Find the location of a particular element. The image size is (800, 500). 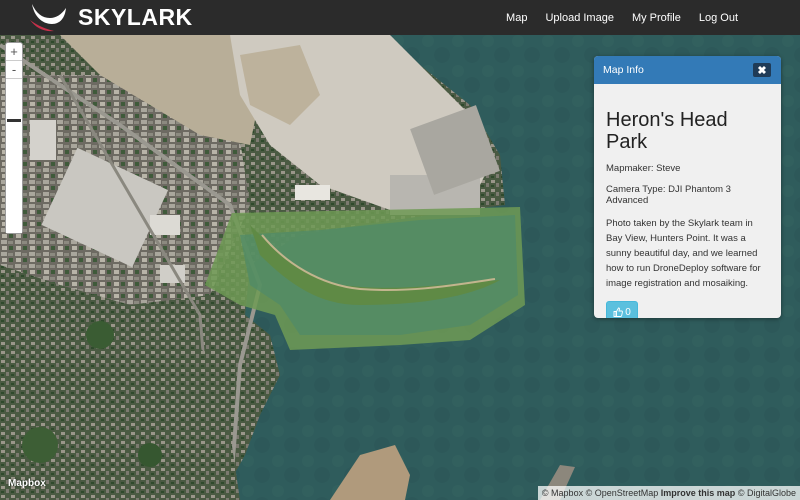

panel-header: Map Info ✖ is located at coordinates (687, 70).